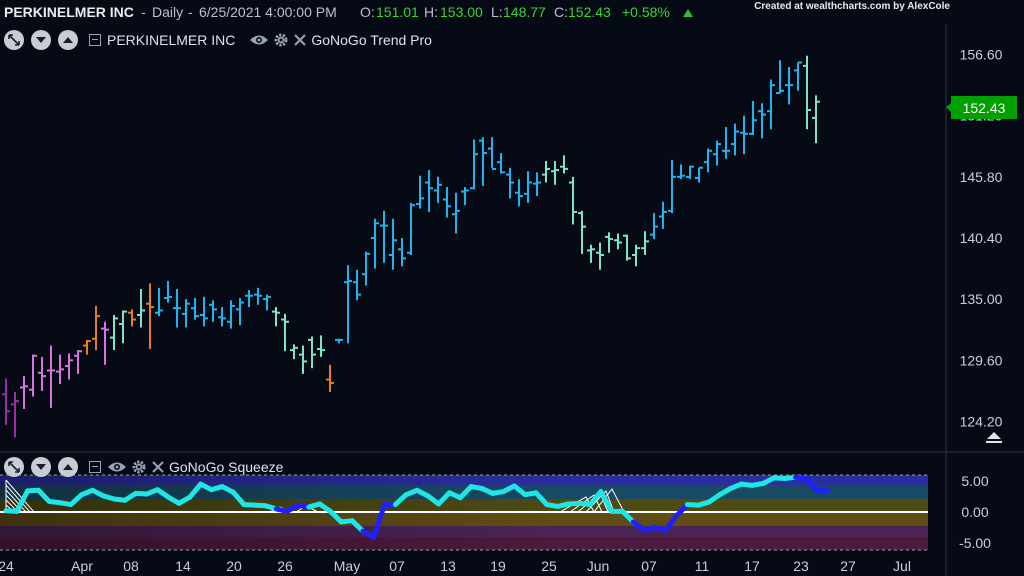 This screenshot has width=1024, height=576. Describe the element at coordinates (848, 566) in the screenshot. I see `x-tick-label: 27` at that location.